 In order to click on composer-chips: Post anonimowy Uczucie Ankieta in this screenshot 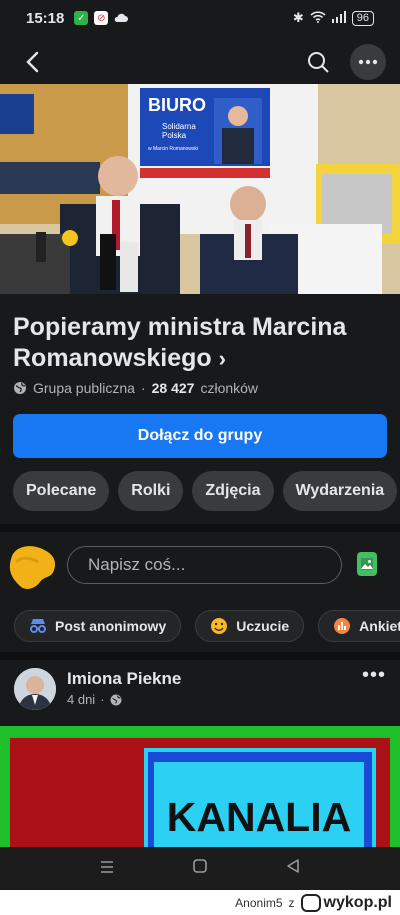, I will do `click(207, 626)`.